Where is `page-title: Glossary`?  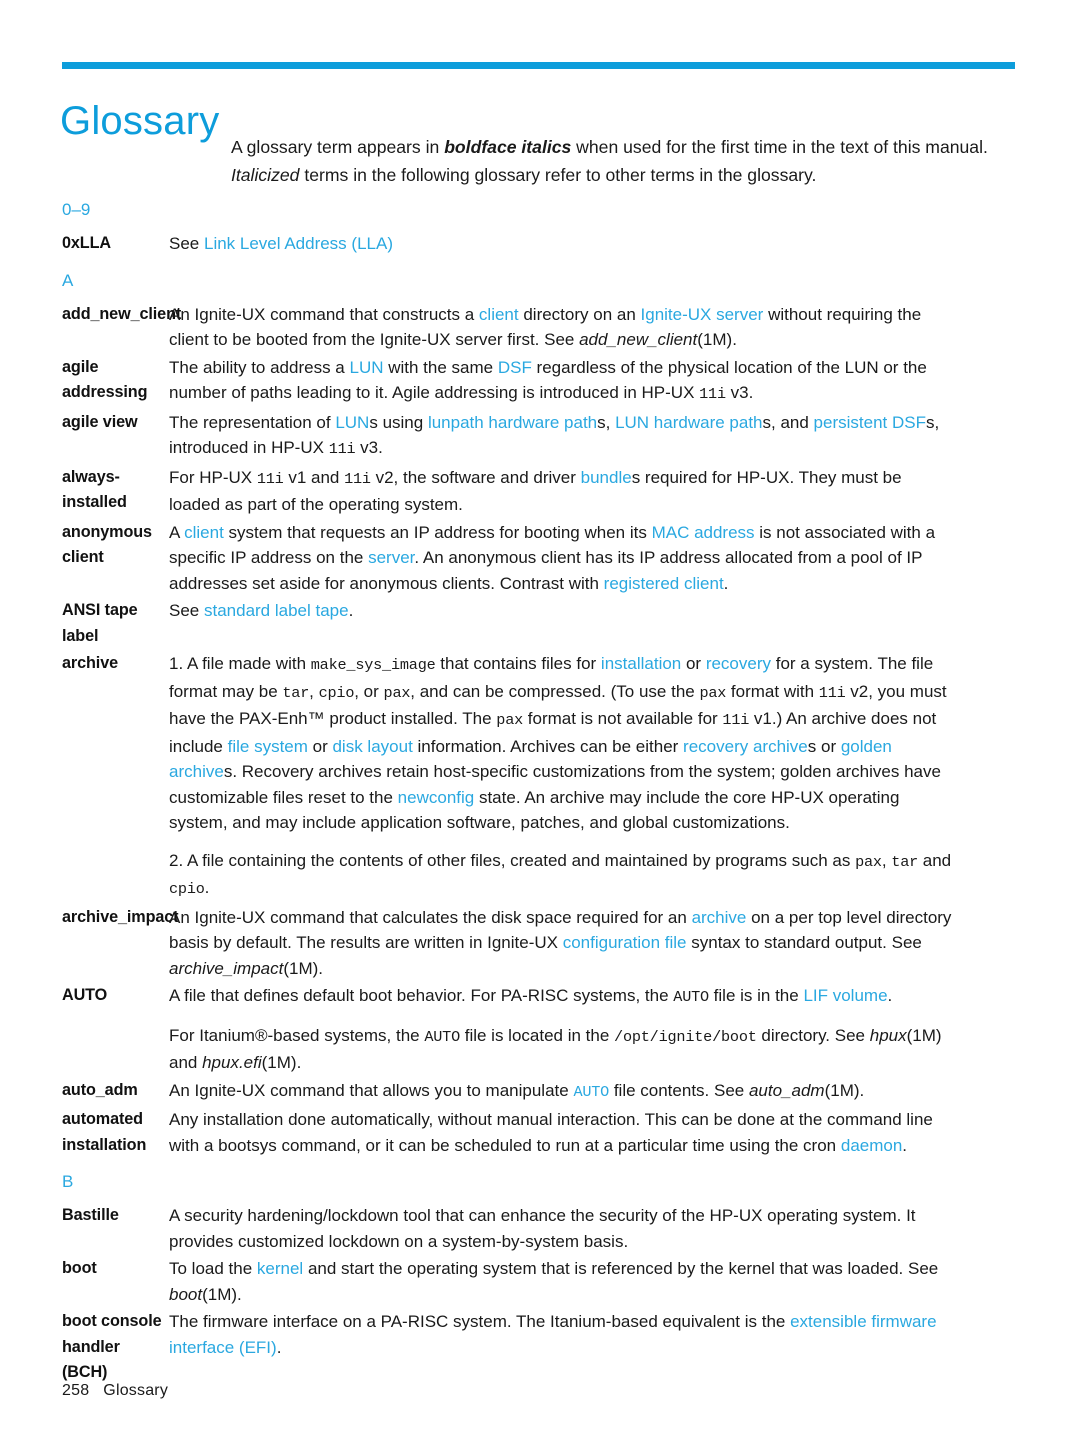 page-title: Glossary is located at coordinates (140, 120).